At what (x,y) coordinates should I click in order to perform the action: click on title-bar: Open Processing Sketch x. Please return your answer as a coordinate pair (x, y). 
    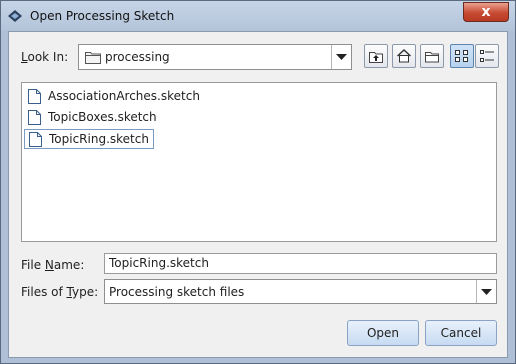
    Looking at the image, I should click on (258, 16).